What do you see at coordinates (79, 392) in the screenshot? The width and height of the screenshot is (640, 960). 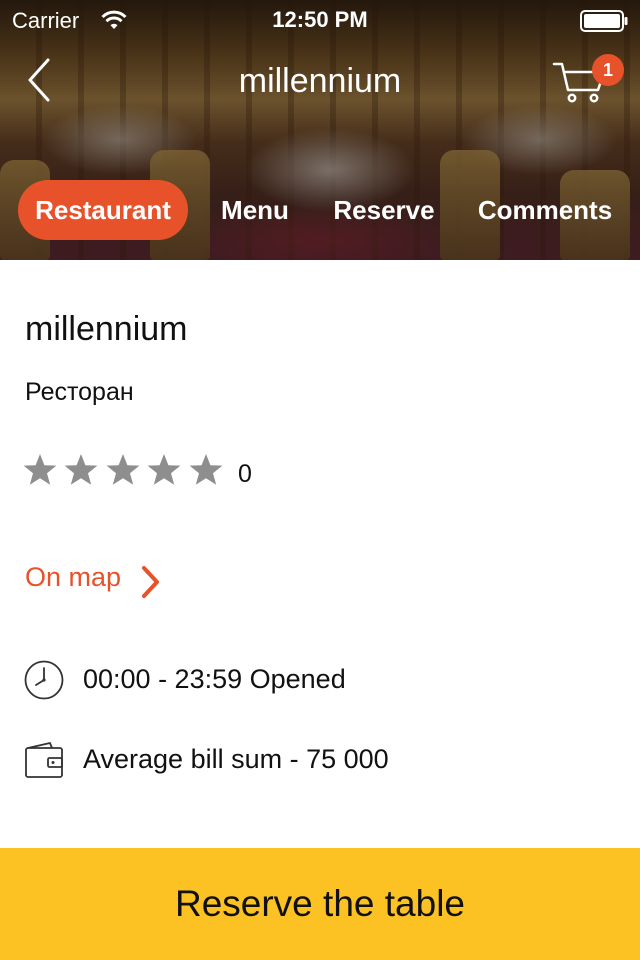 I see `restaurant-type: Ресторан` at bounding box center [79, 392].